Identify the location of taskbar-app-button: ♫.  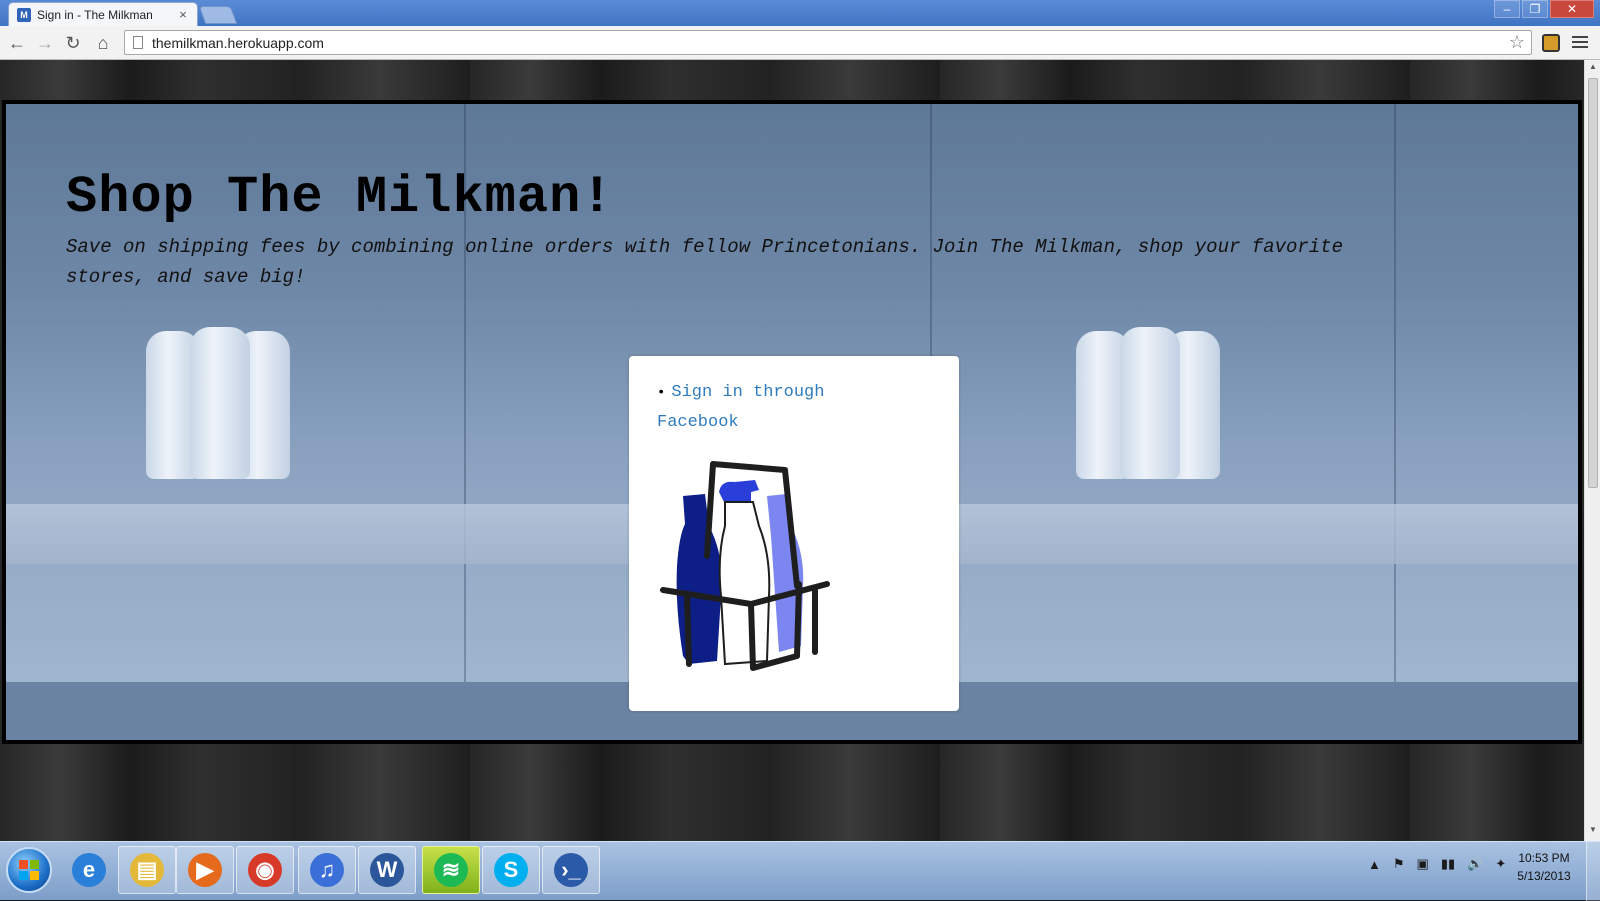
(327, 870).